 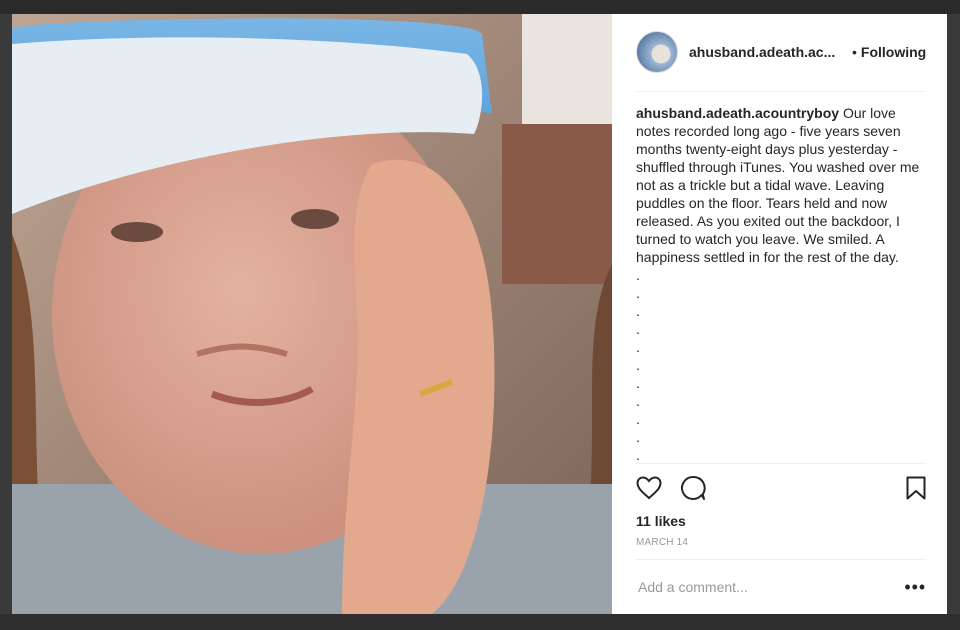 What do you see at coordinates (737, 113) in the screenshot?
I see `caption-username-link: ahusband.adeath.acountryboy` at bounding box center [737, 113].